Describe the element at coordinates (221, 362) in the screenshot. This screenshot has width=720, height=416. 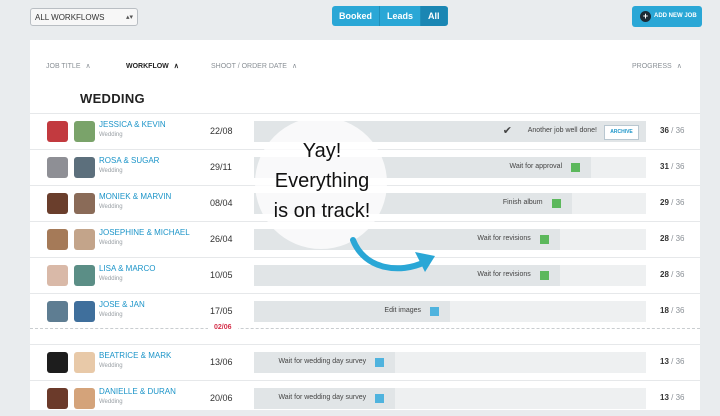
I see `shoot-date: 13/06` at that location.